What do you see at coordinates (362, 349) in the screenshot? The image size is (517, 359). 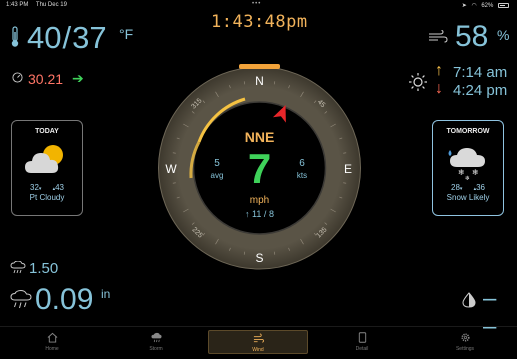 I see `tab-detail-label: Detail` at bounding box center [362, 349].